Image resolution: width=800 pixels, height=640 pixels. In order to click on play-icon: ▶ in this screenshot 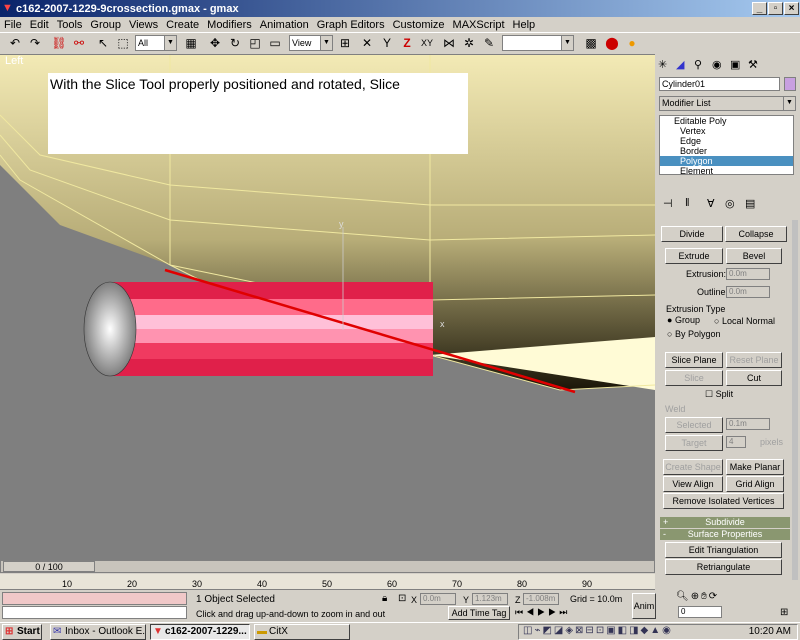, I will do `click(542, 612)`.